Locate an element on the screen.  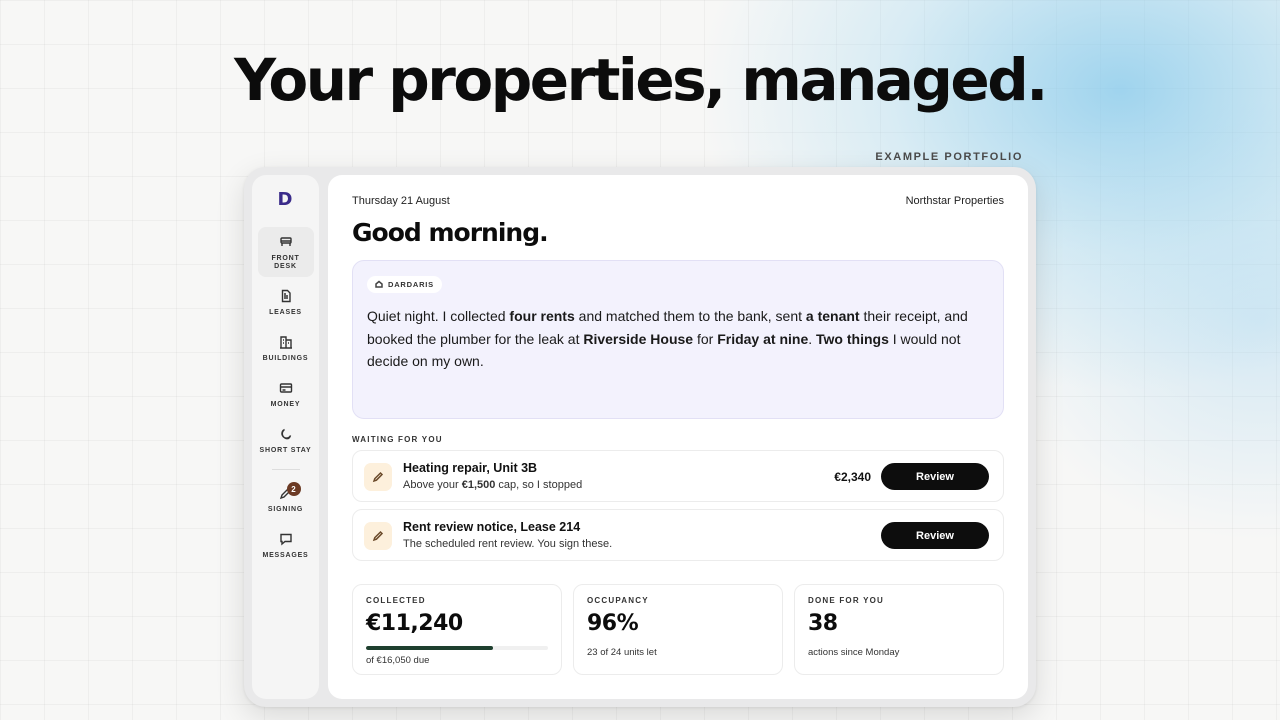
progress-fill is located at coordinates (430, 648).